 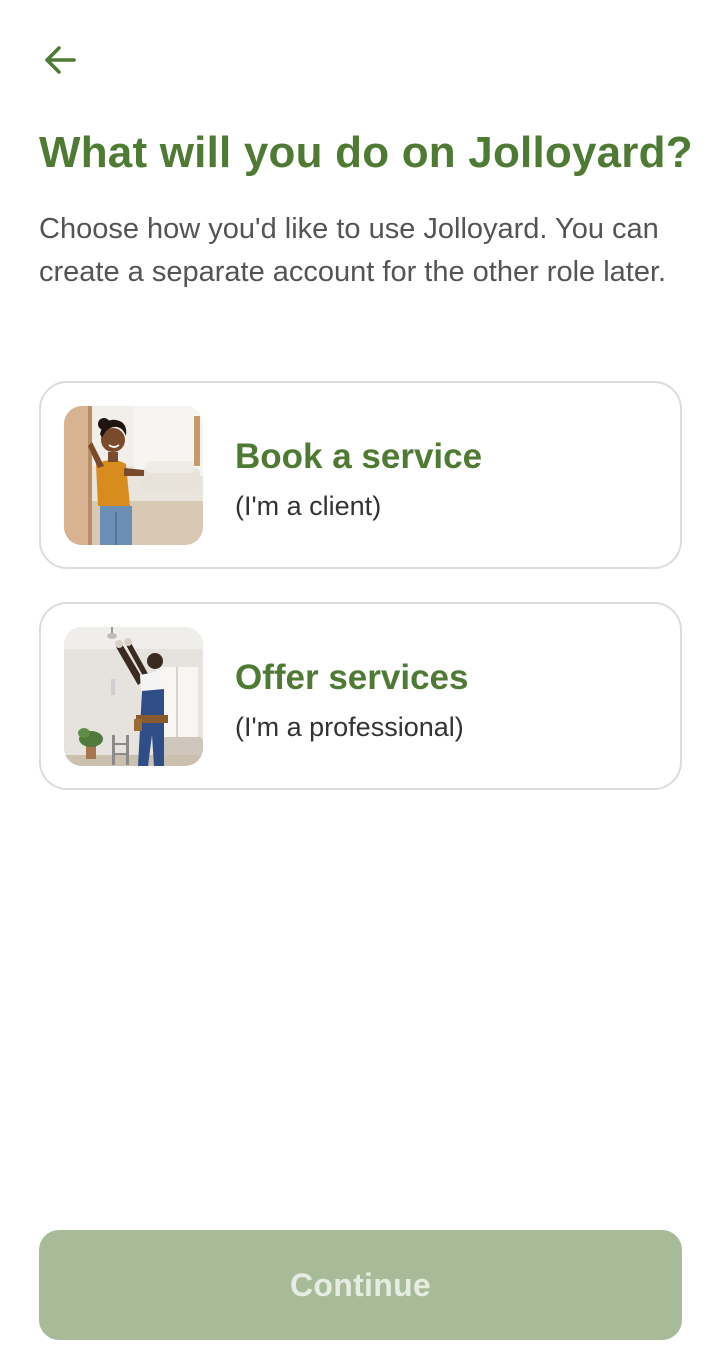 What do you see at coordinates (366, 152) in the screenshot?
I see `page-title: What will you do on Jolloyard?` at bounding box center [366, 152].